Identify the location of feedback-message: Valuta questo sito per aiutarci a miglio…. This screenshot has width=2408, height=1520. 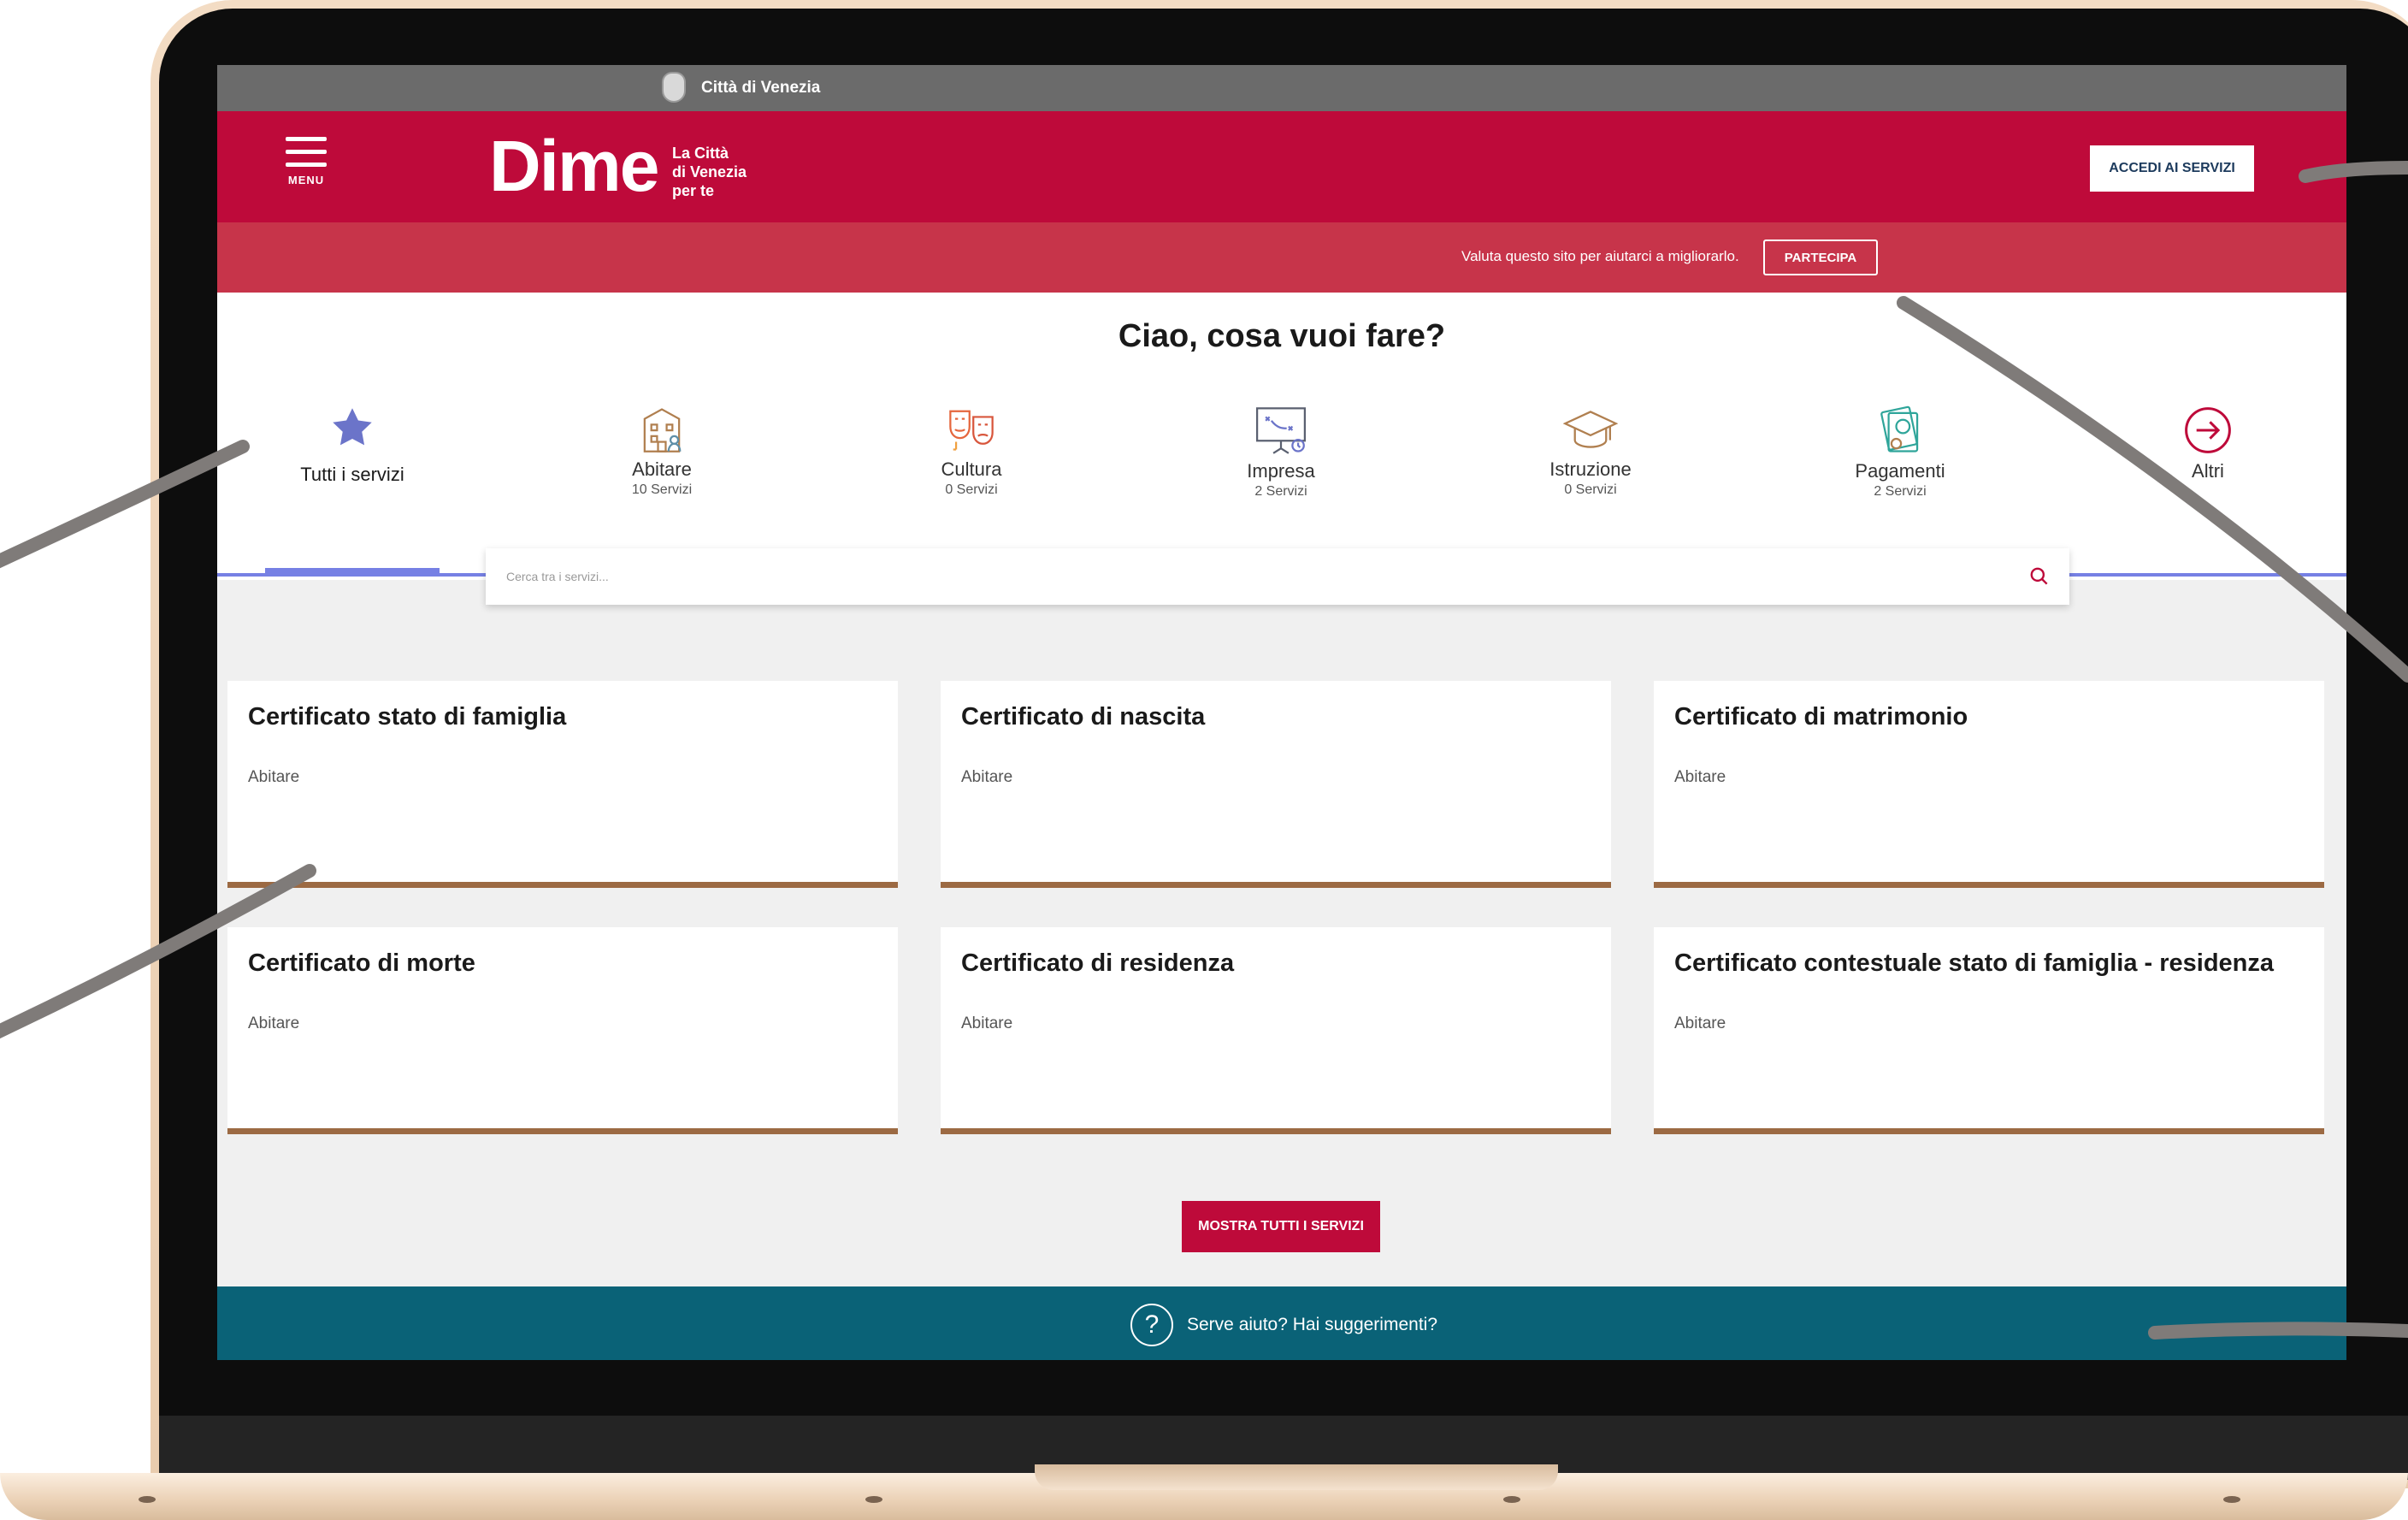
(1600, 256).